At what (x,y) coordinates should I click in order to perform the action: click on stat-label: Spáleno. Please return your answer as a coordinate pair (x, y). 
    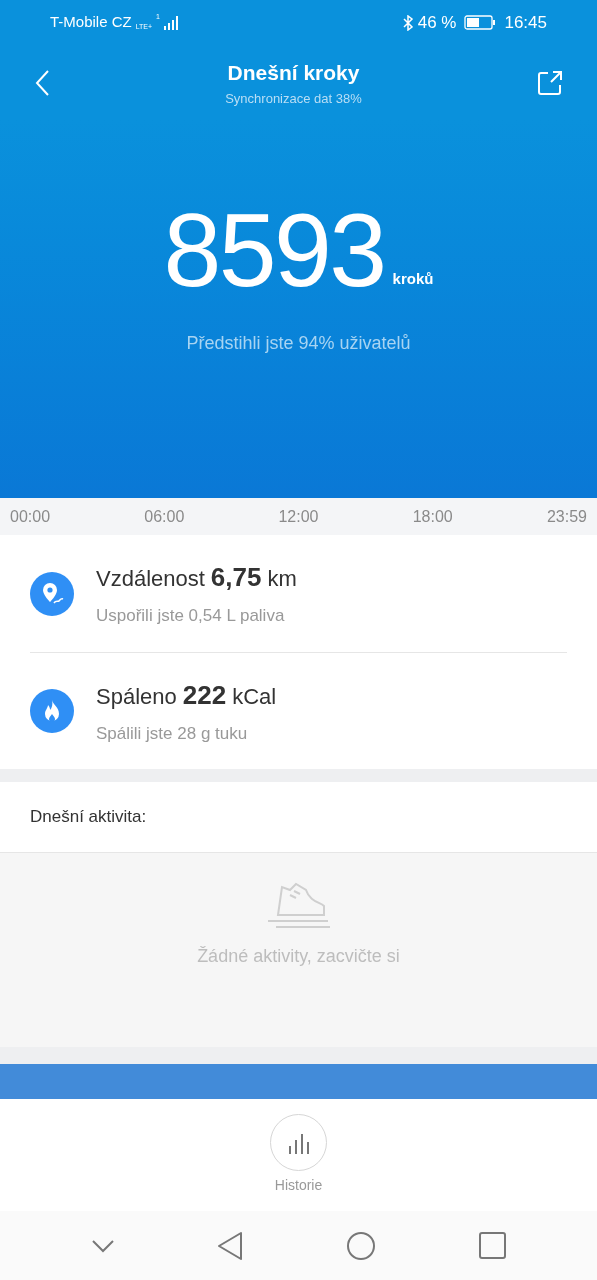
    Looking at the image, I should click on (136, 696).